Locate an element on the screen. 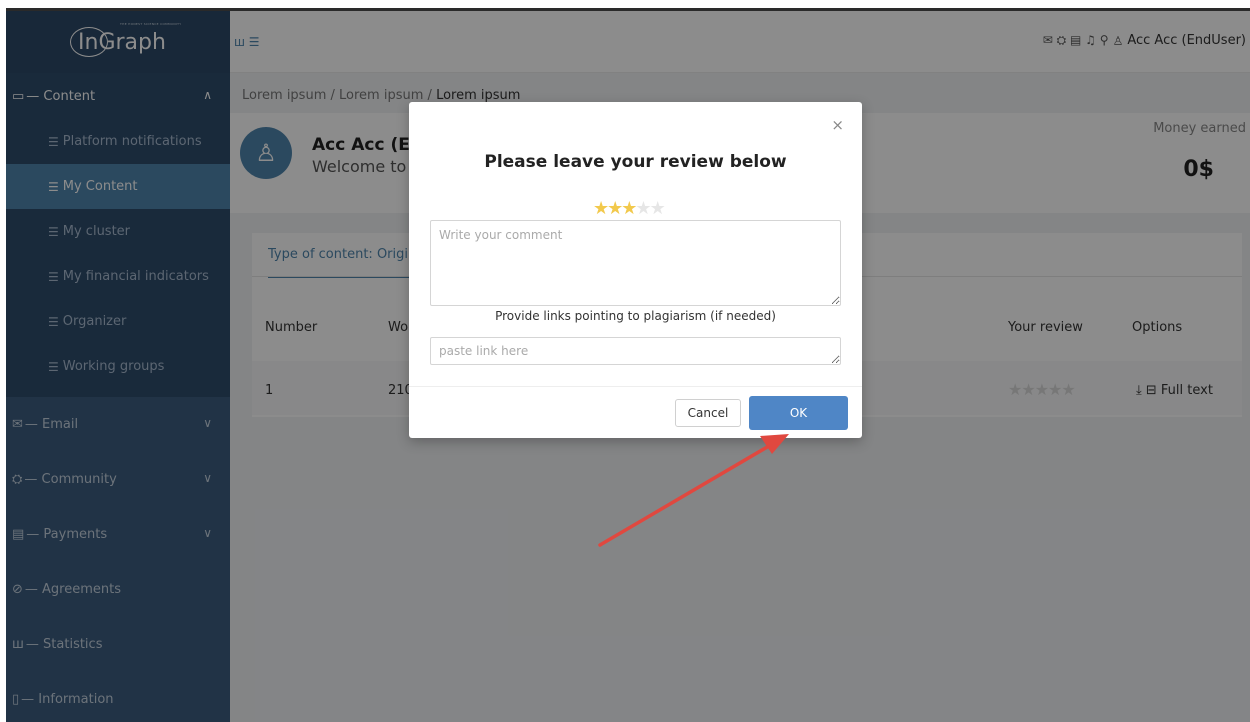 The height and width of the screenshot is (722, 1250). modal-divider is located at coordinates (635, 386).